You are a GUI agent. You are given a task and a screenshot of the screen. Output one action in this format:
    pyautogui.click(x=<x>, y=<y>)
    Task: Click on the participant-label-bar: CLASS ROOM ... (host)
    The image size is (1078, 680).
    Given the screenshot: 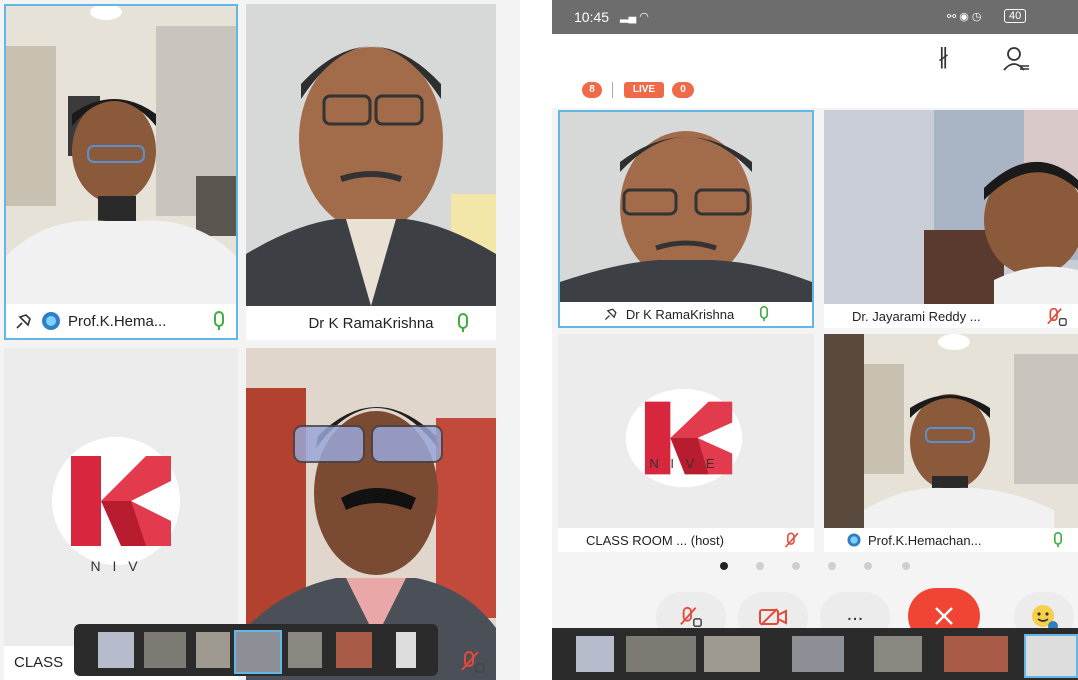 What is the action you would take?
    pyautogui.click(x=686, y=540)
    